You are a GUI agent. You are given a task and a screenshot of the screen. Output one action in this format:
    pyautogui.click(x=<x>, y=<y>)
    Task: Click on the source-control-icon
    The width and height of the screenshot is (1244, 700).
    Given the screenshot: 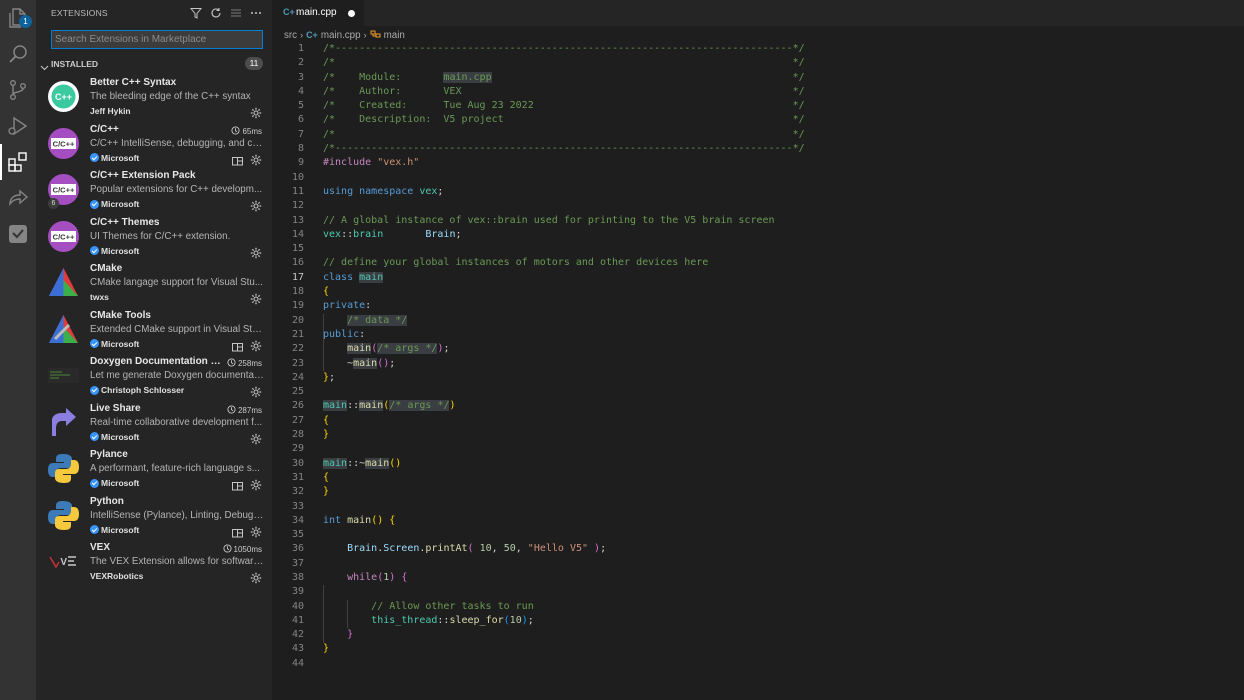 What is the action you would take?
    pyautogui.click(x=18, y=90)
    